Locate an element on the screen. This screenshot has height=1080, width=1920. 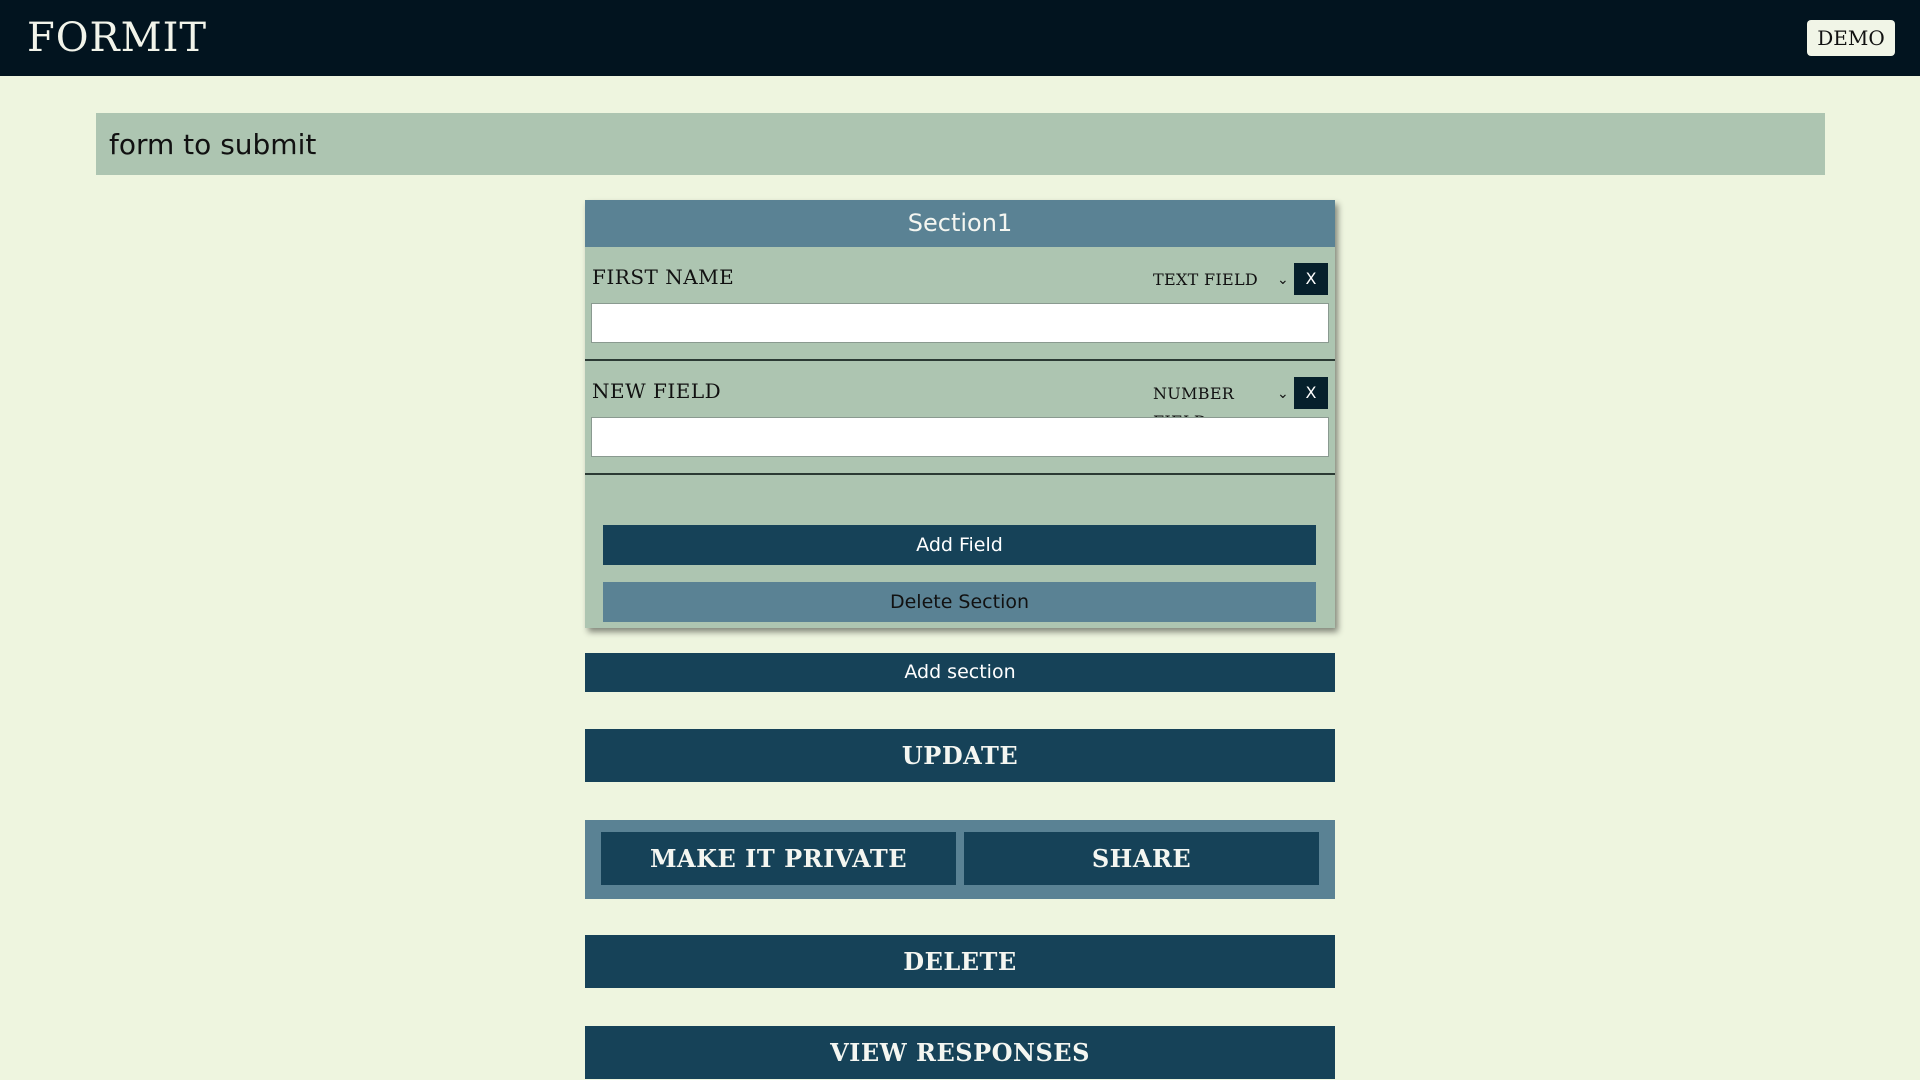
delete-form-button: DELETE is located at coordinates (960, 961).